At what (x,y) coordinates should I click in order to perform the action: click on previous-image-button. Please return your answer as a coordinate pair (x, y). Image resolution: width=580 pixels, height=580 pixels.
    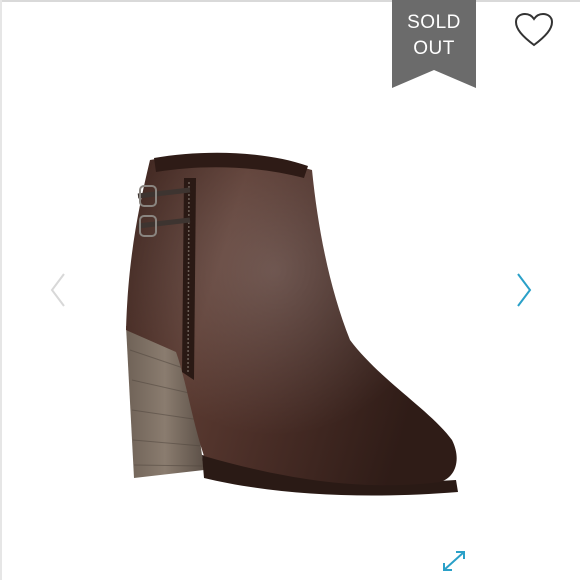
    Looking at the image, I should click on (59, 290).